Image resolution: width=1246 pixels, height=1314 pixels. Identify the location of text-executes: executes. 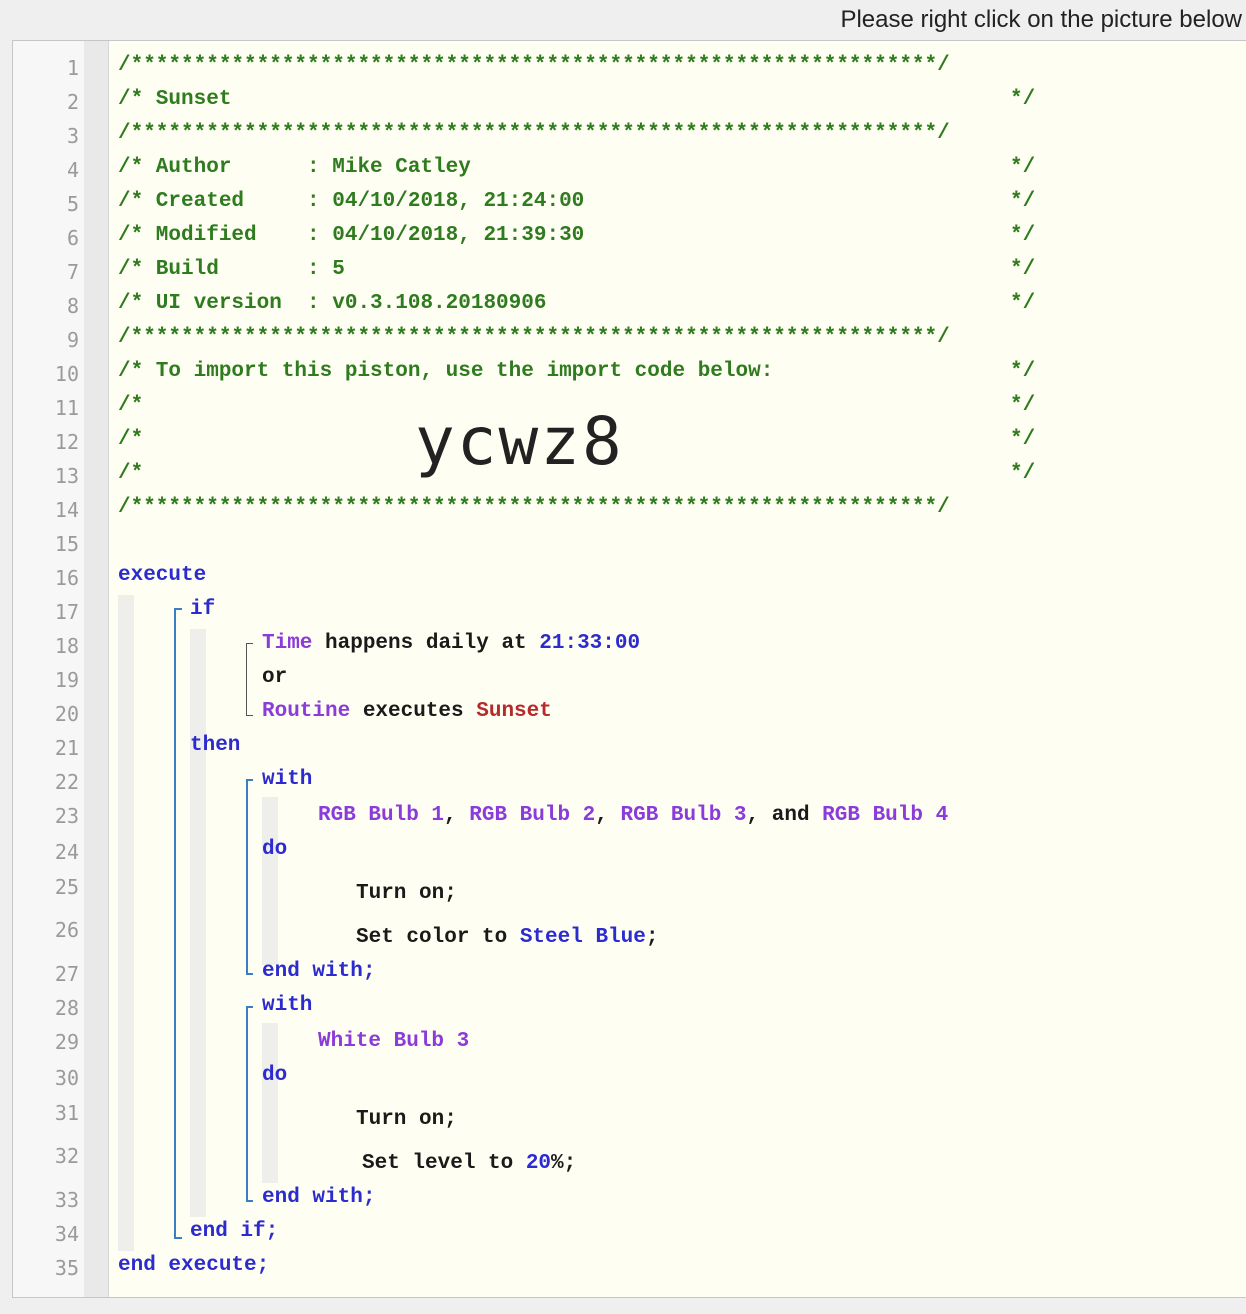
(413, 711).